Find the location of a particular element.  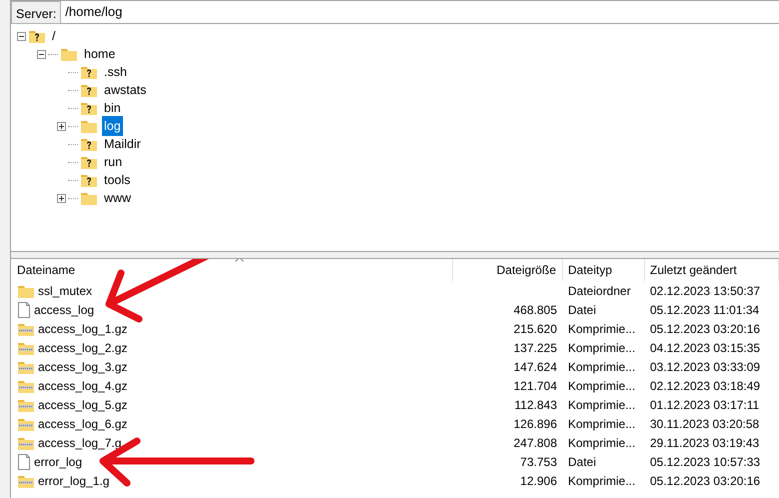

modified-date: 05.12.2023 10:57:33 is located at coordinates (705, 462).